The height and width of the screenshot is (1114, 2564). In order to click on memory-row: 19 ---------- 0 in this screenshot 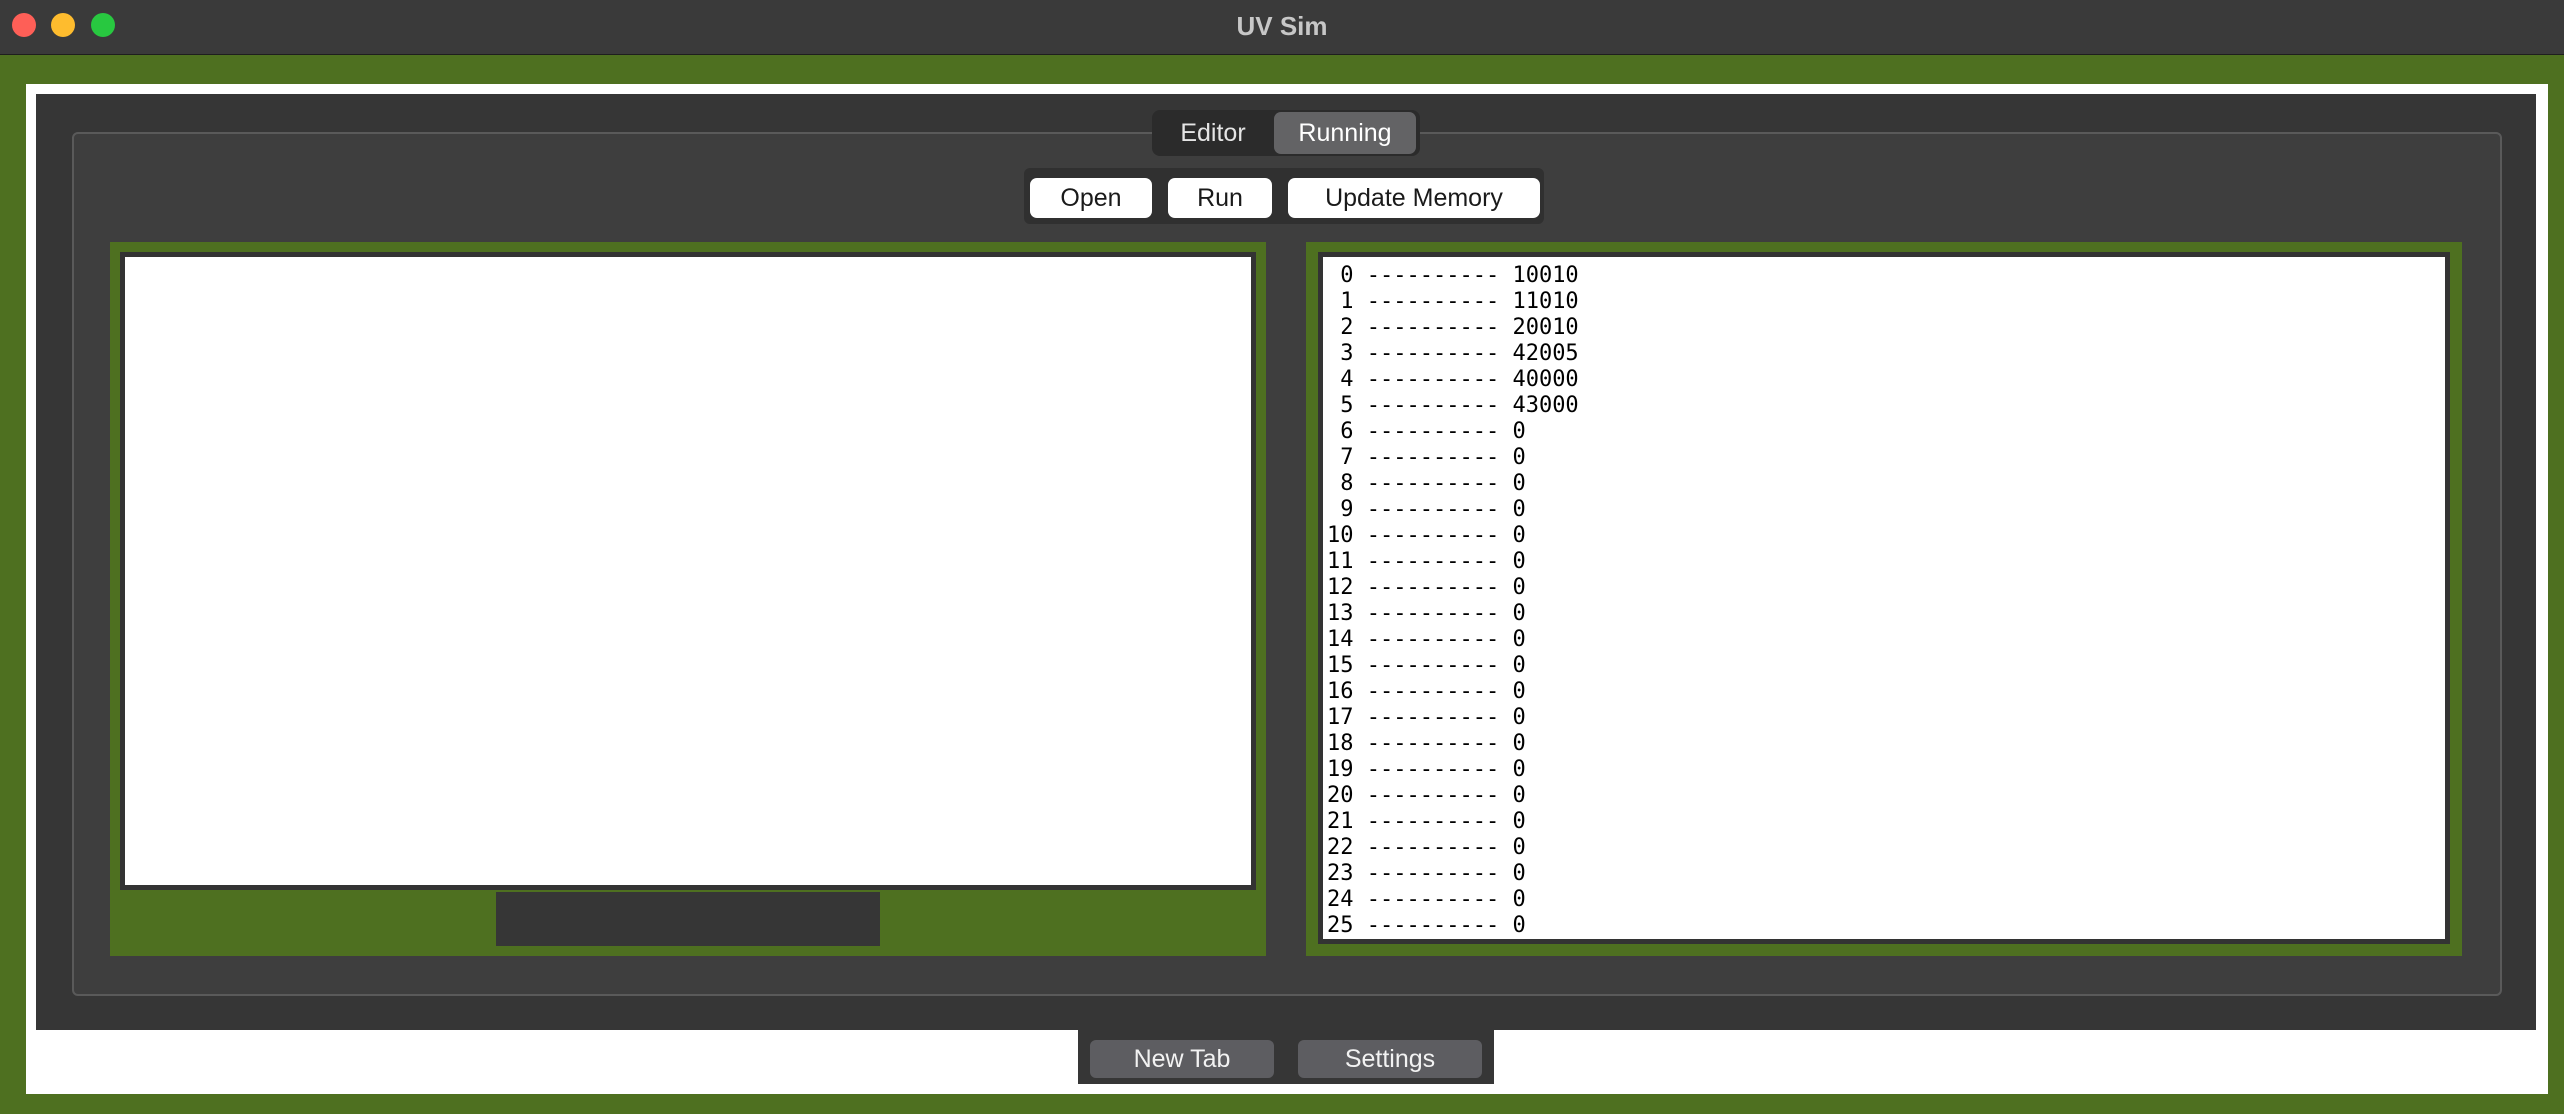, I will do `click(1886, 770)`.